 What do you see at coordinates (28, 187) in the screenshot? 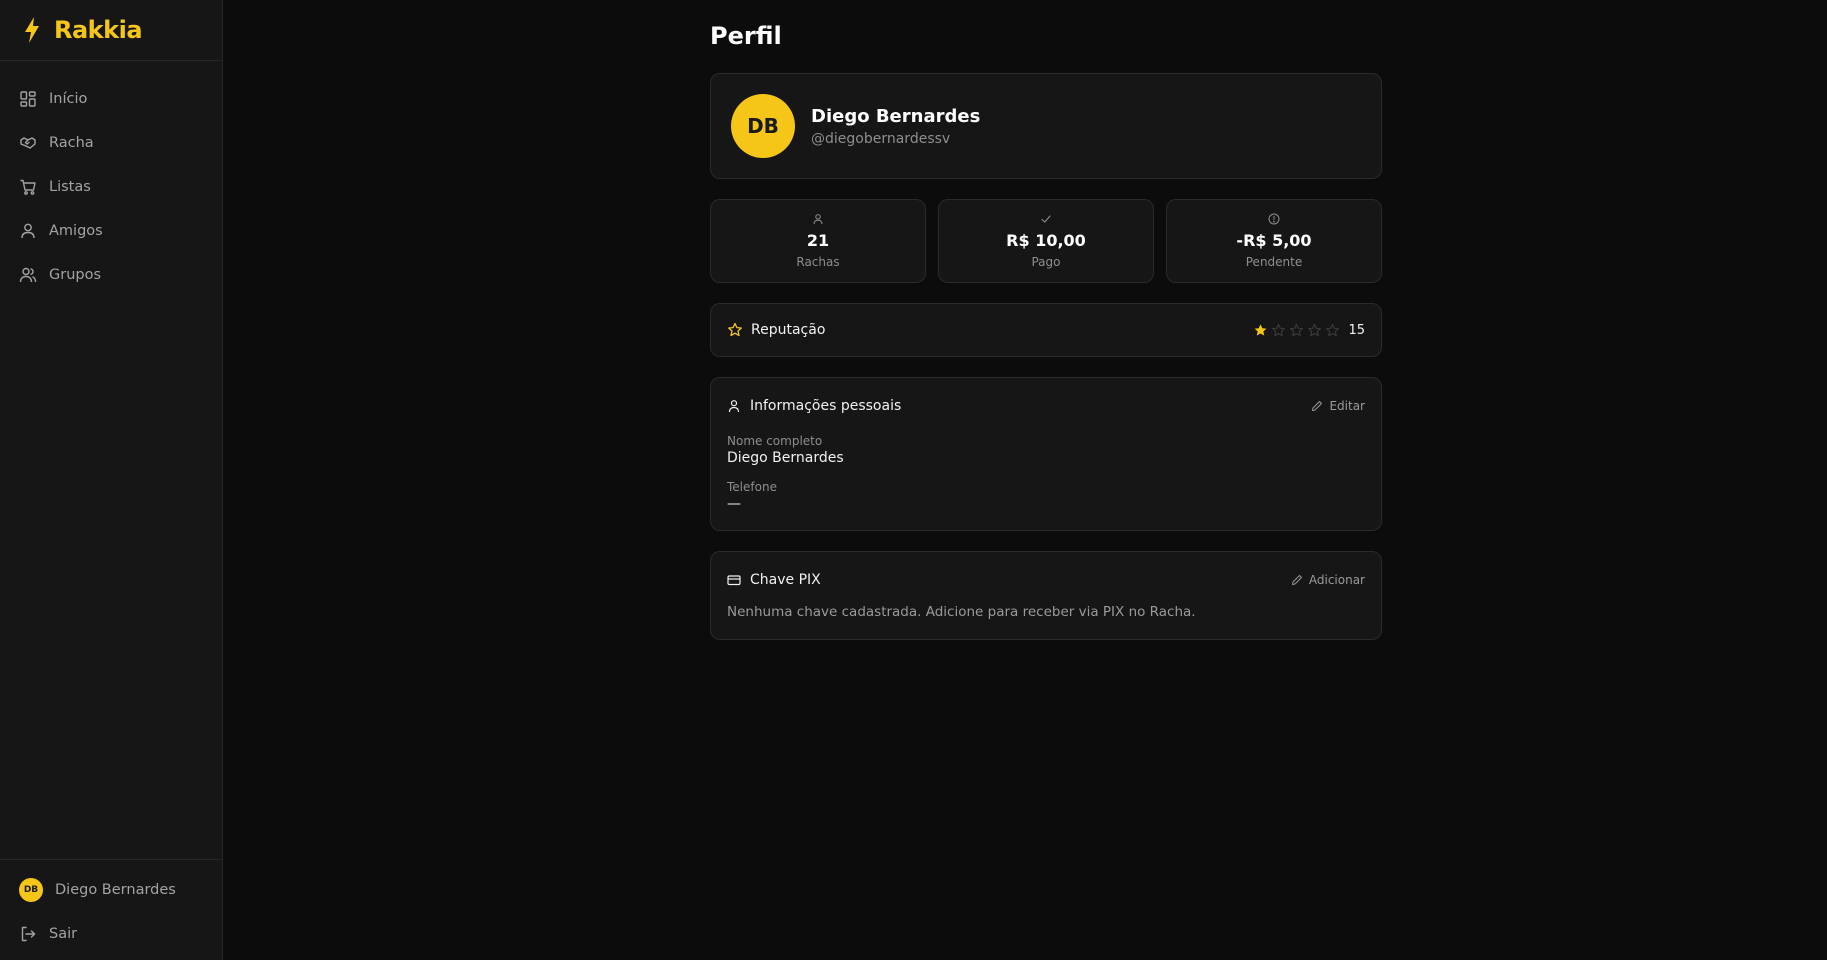
I see `cart-icon` at bounding box center [28, 187].